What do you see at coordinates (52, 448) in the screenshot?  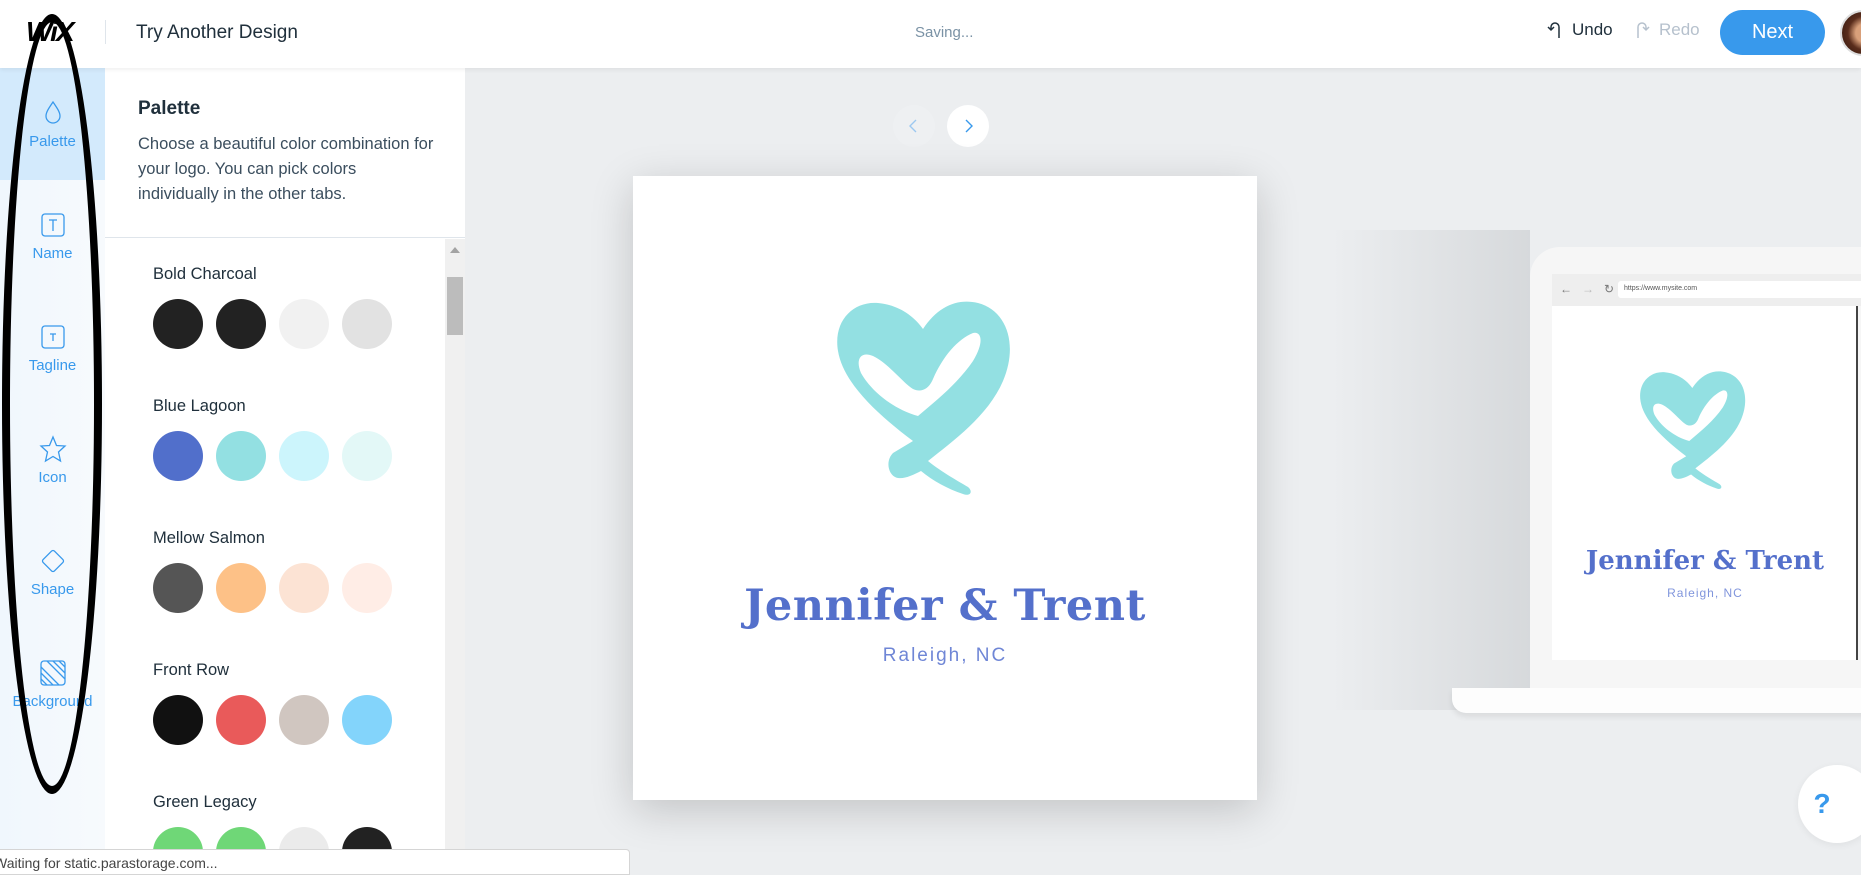 I see `star-icon` at bounding box center [52, 448].